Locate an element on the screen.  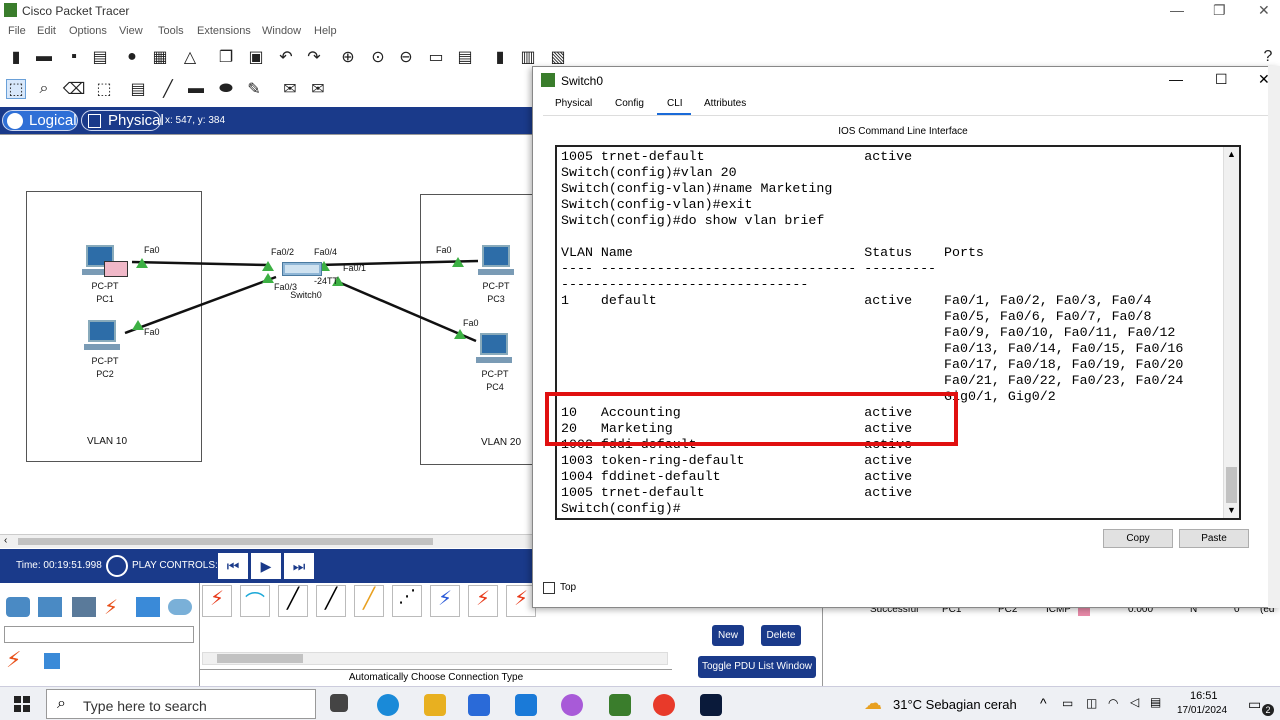
switch0-device is located at coordinates (302, 269).